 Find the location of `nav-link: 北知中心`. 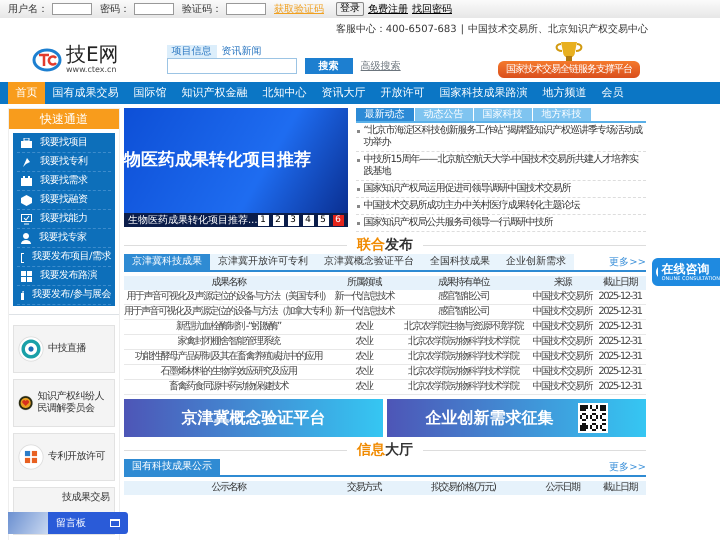

nav-link: 北知中心 is located at coordinates (284, 93).